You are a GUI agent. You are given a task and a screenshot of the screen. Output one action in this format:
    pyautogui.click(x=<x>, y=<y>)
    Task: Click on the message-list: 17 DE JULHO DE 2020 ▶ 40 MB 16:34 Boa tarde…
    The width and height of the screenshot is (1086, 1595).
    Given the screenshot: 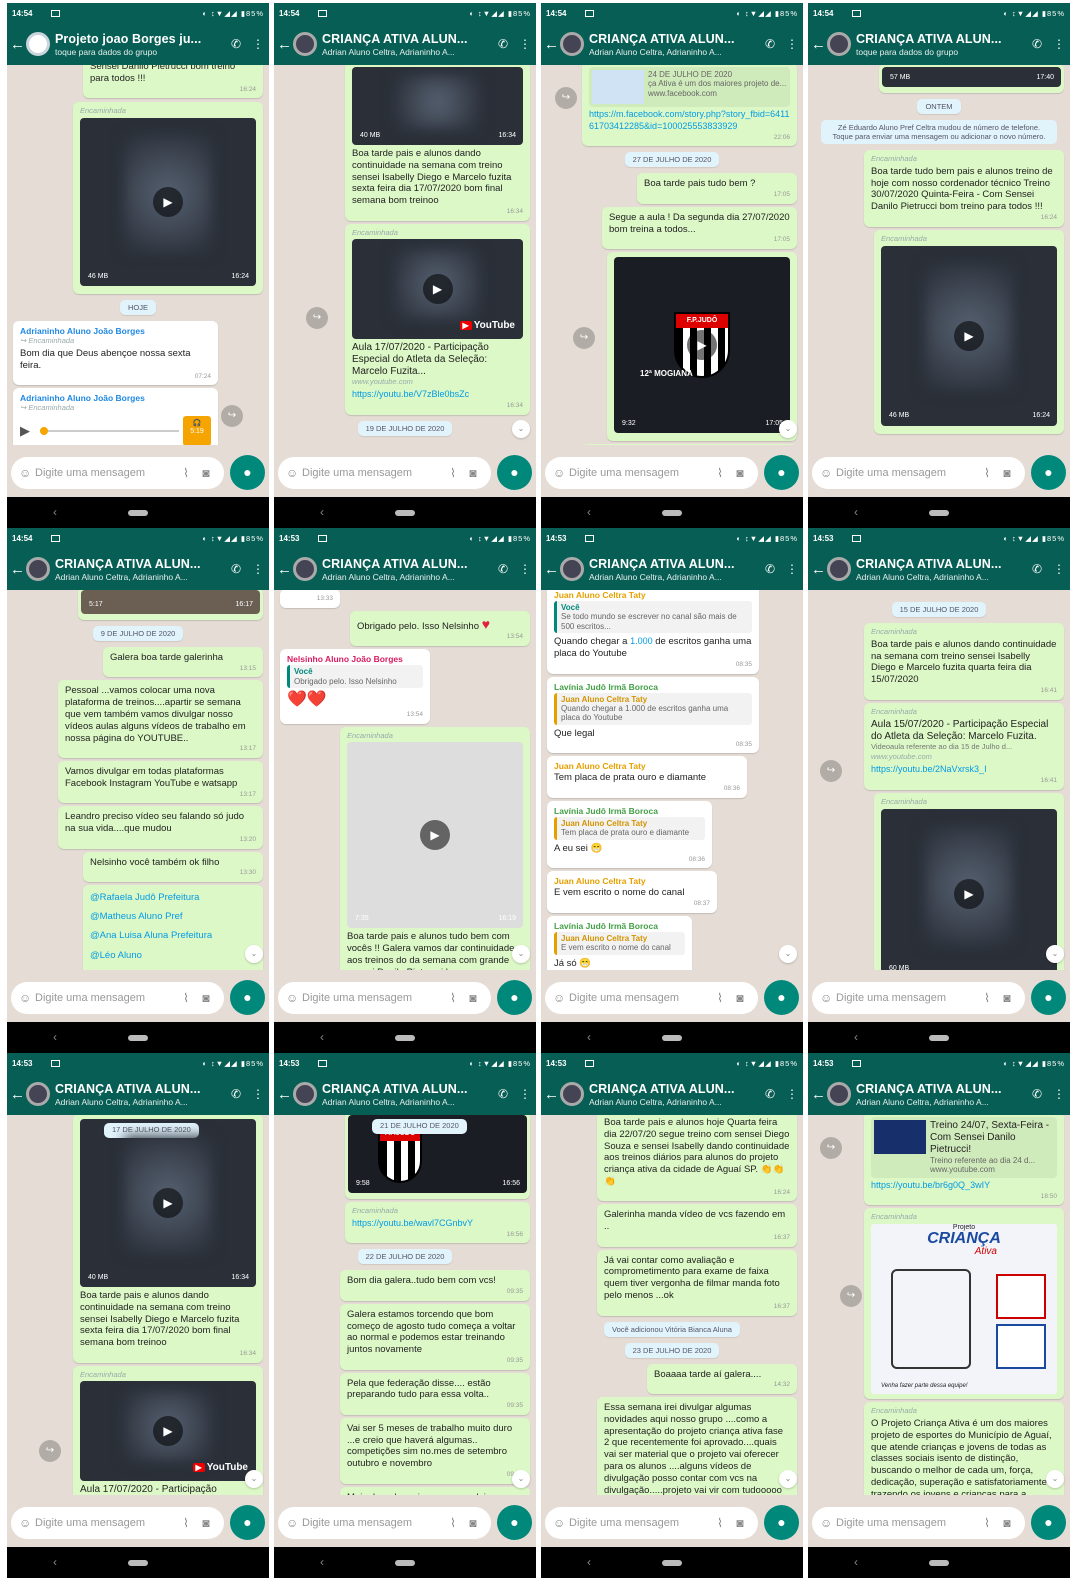 What is the action you would take?
    pyautogui.click(x=138, y=1305)
    